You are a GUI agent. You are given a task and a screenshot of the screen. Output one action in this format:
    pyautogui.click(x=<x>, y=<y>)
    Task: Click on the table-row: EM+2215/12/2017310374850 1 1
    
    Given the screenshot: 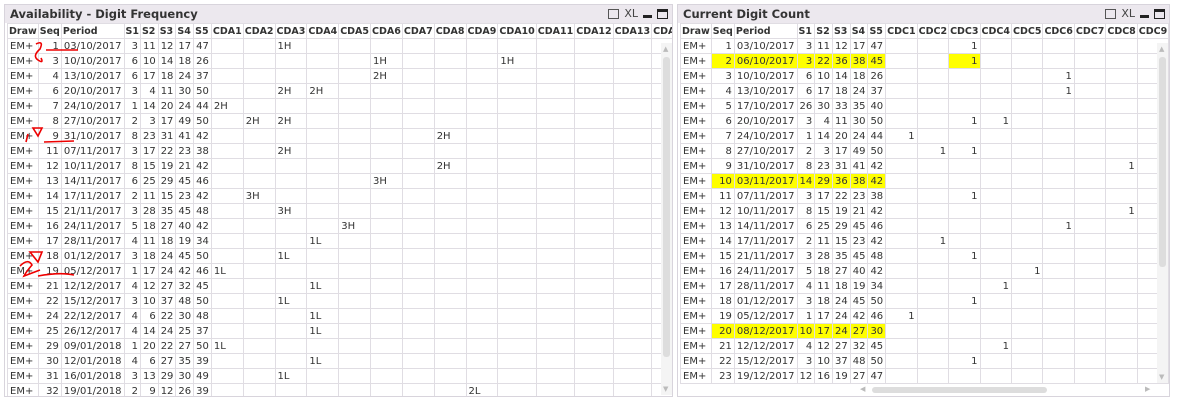 What is the action you would take?
    pyautogui.click(x=924, y=361)
    